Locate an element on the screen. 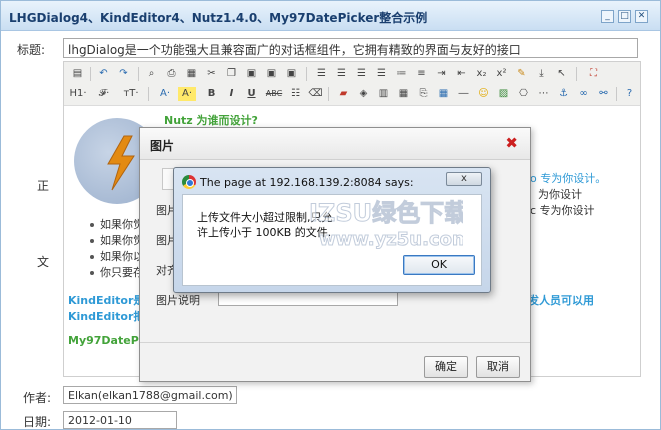 The height and width of the screenshot is (430, 661). image-icon: ▰ is located at coordinates (343, 94).